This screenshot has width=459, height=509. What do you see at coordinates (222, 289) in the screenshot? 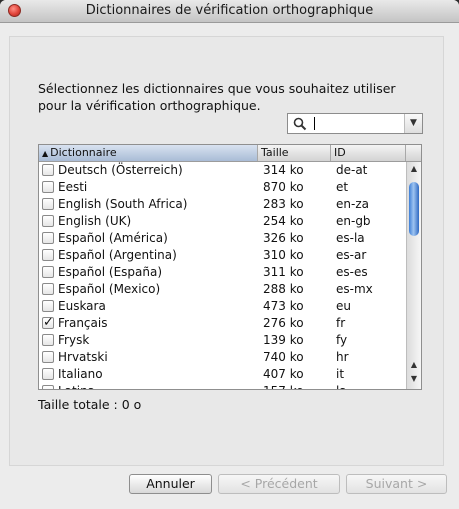
I see `table-row: Español (Mexico) 288 ko es-mx` at bounding box center [222, 289].